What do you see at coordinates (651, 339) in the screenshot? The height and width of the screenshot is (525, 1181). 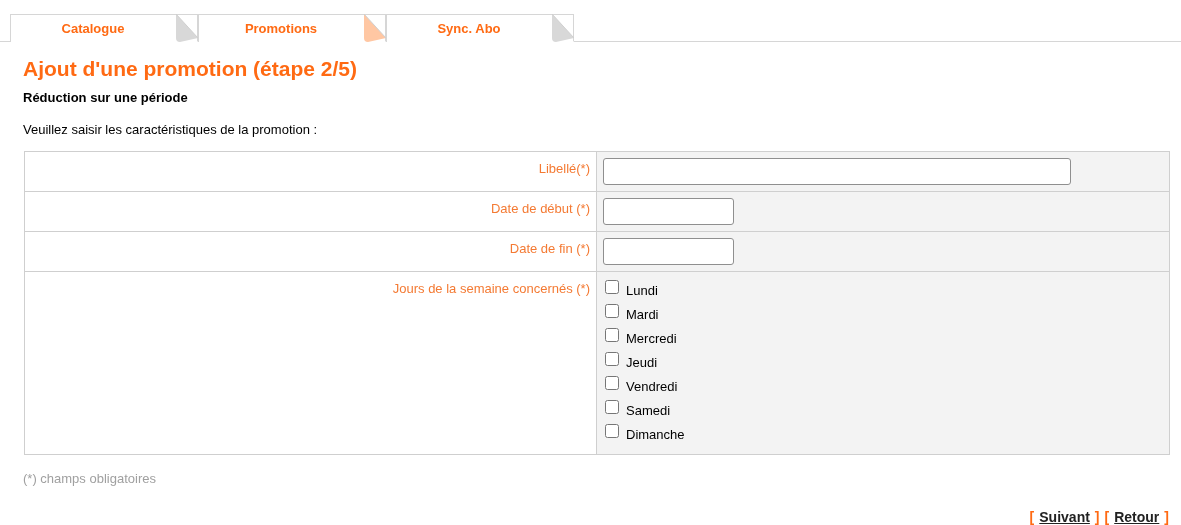 I see `checkbox-label: Mercredi` at bounding box center [651, 339].